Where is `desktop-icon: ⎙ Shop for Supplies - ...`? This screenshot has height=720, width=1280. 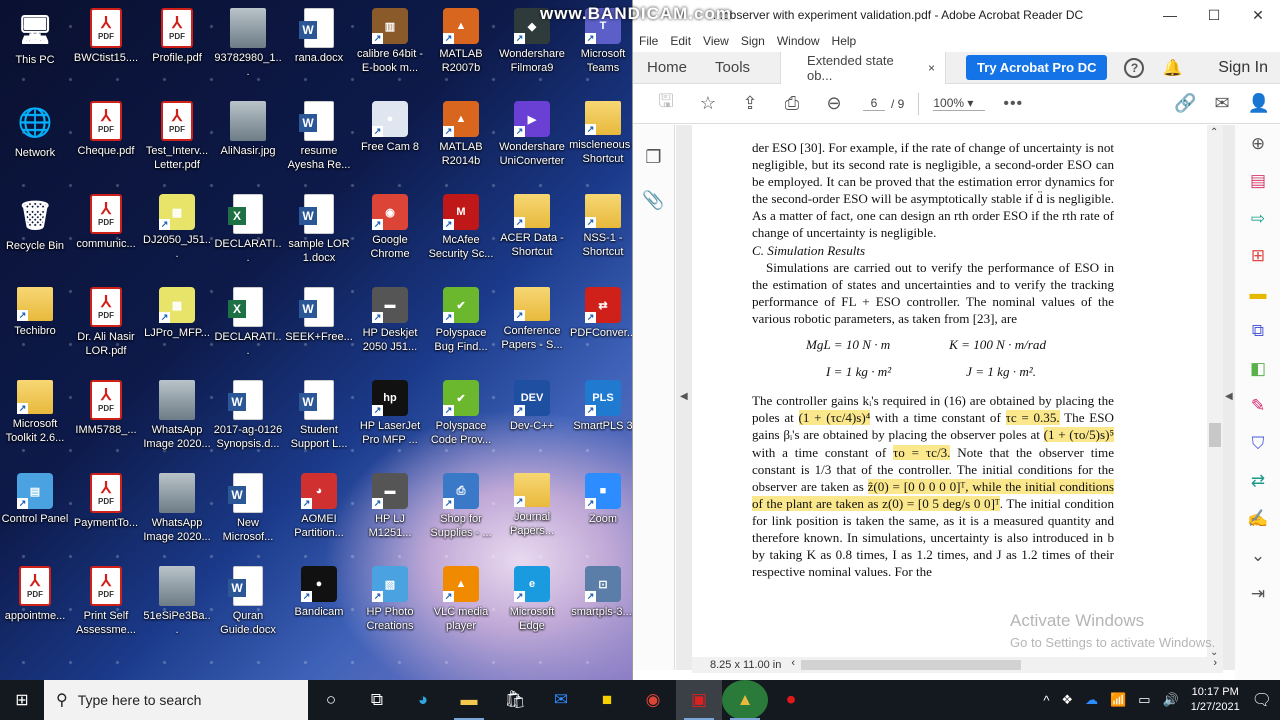
desktop-icon: ⎙ Shop for Supplies - ... is located at coordinates (461, 517).